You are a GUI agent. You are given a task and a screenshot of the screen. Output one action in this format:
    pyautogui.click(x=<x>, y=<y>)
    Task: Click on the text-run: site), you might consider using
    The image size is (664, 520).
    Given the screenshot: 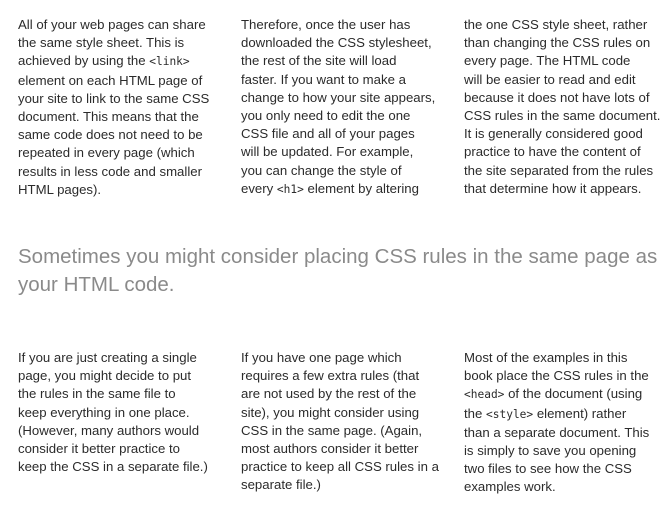 What is the action you would take?
    pyautogui.click(x=330, y=412)
    